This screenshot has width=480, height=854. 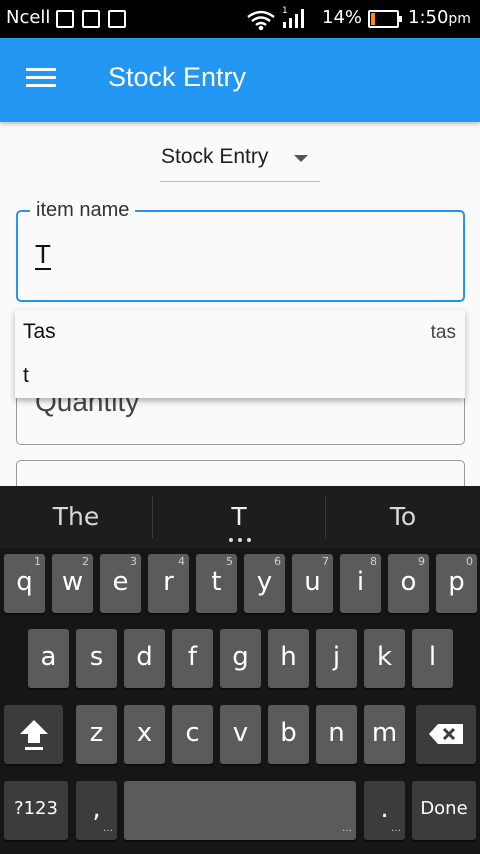 What do you see at coordinates (192, 734) in the screenshot?
I see `key-c: c` at bounding box center [192, 734].